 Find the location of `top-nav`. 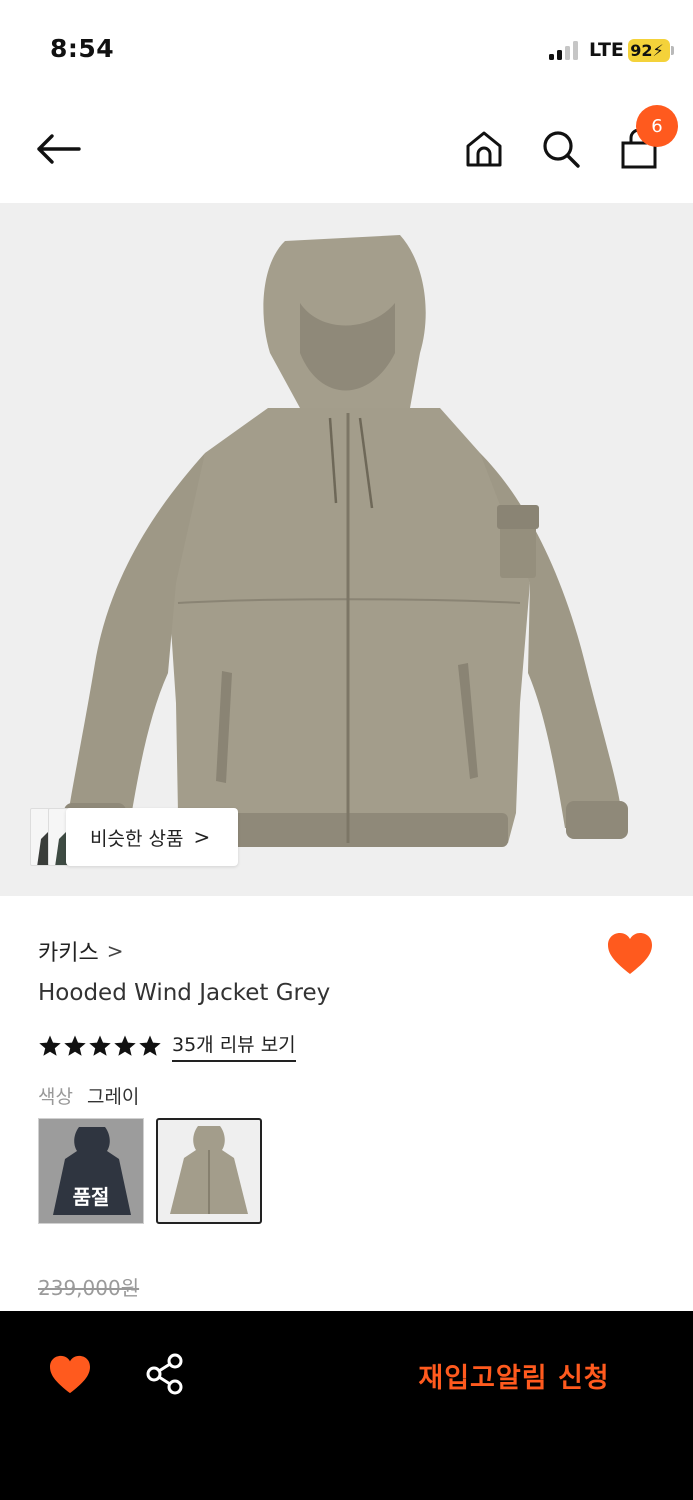

top-nav is located at coordinates (346, 149).